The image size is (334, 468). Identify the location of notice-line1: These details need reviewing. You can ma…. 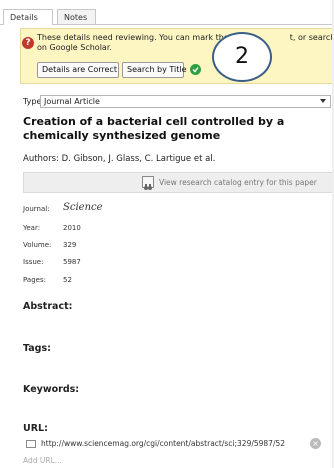
(133, 37).